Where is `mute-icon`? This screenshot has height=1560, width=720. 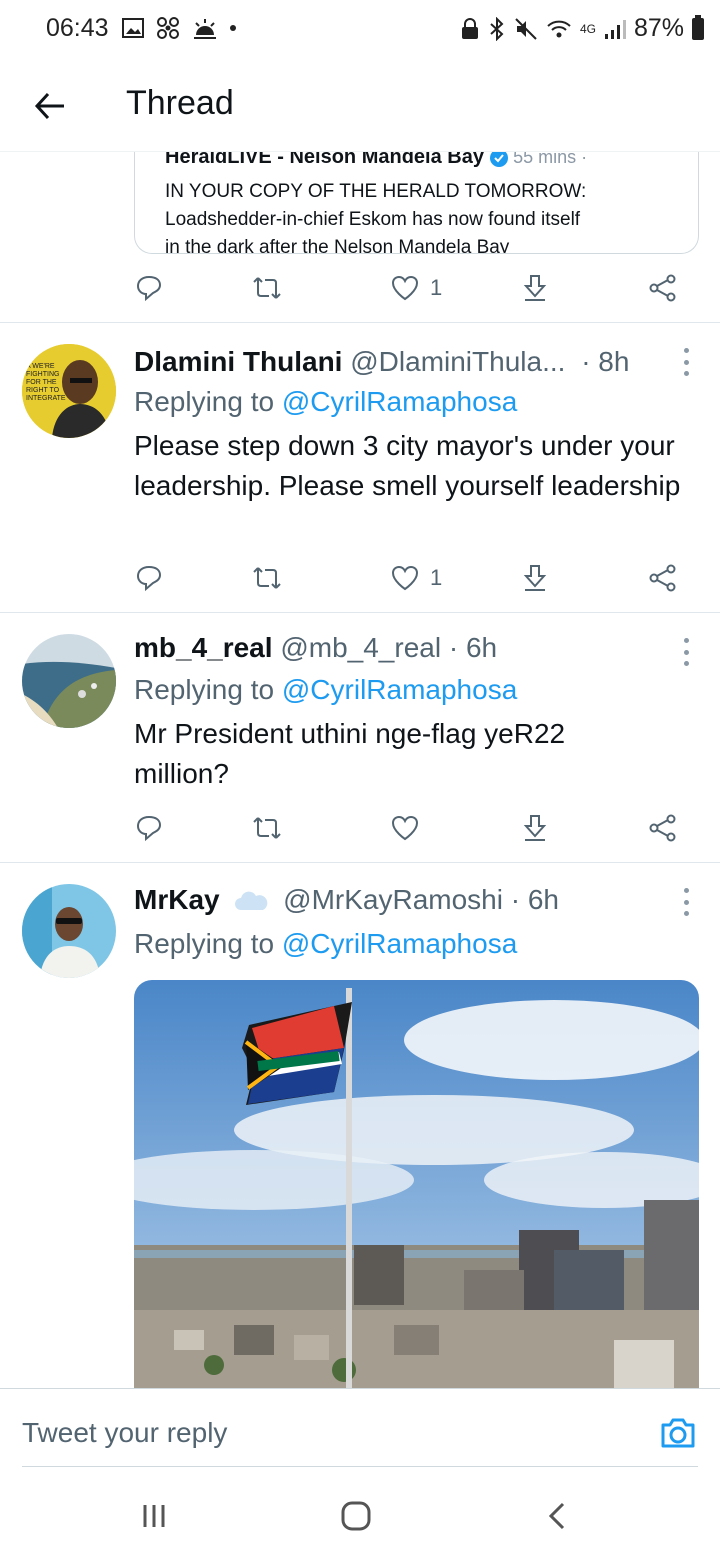 mute-icon is located at coordinates (526, 28).